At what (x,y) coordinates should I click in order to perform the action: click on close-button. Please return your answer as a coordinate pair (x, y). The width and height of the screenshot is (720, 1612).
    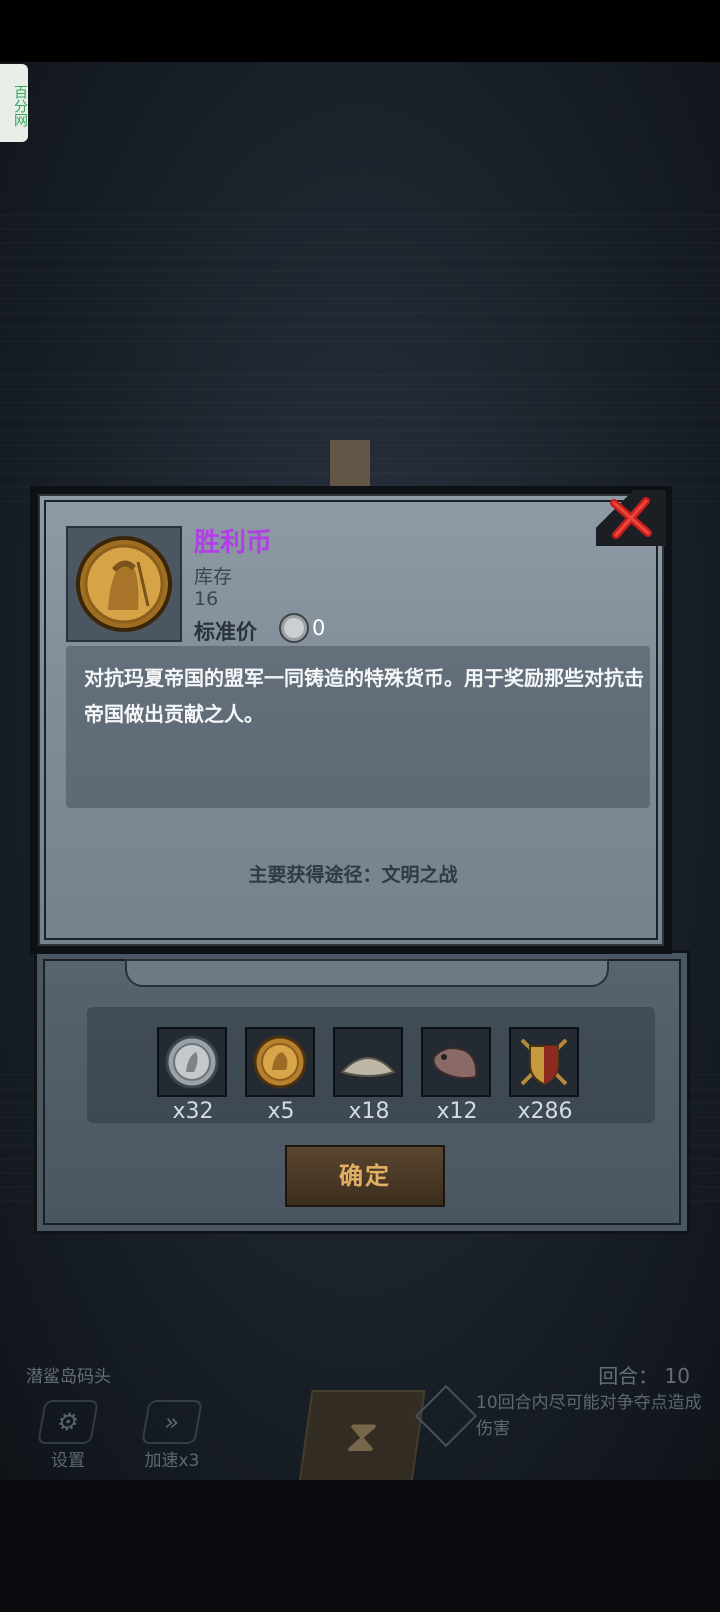
    Looking at the image, I should click on (631, 518).